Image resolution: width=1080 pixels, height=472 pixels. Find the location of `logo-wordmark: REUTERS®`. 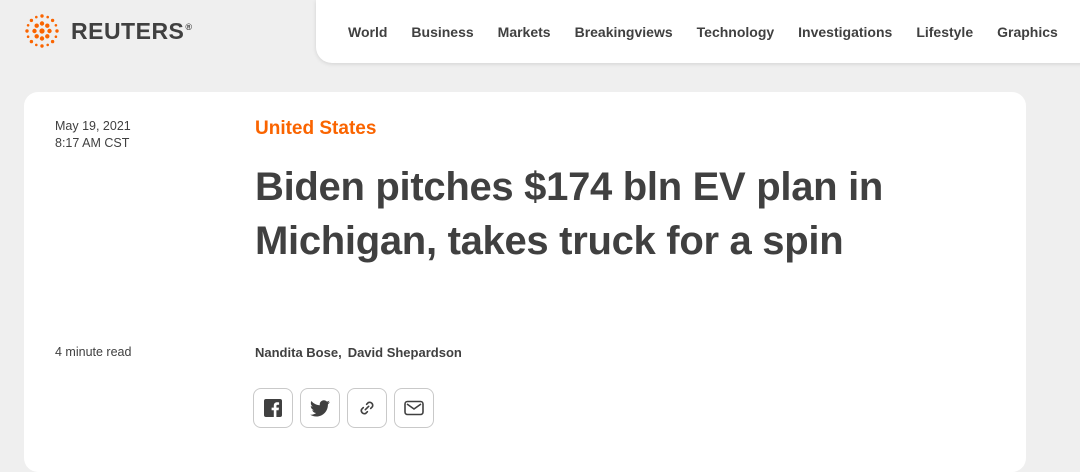

logo-wordmark: REUTERS® is located at coordinates (132, 30).